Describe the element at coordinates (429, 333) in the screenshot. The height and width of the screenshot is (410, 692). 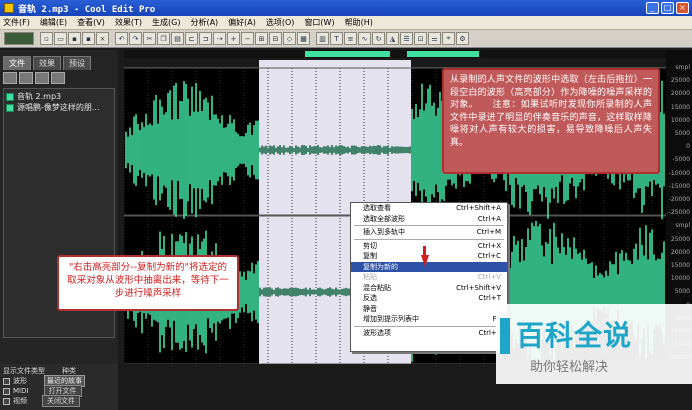
I see `context-menu-item: 波形选项 Ctrl+P` at that location.